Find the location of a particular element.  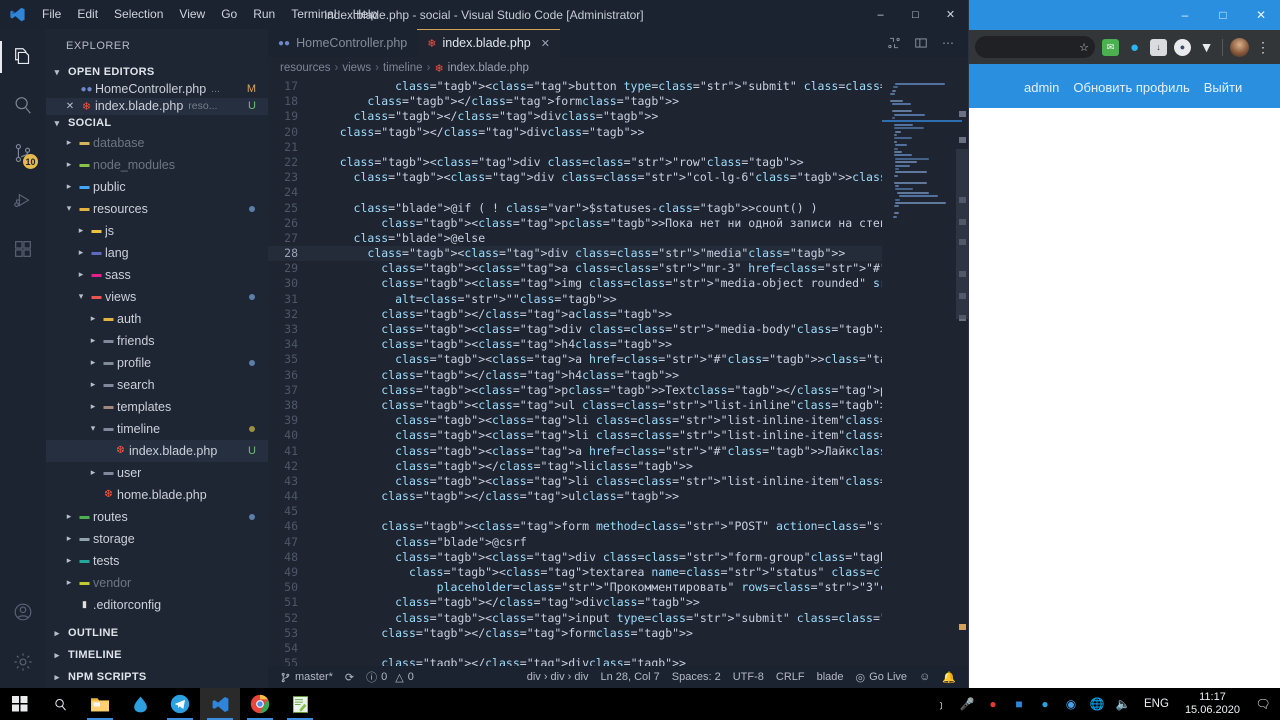

open-editor-homecontroller: ●● HomeController.php ... M is located at coordinates (157, 89).